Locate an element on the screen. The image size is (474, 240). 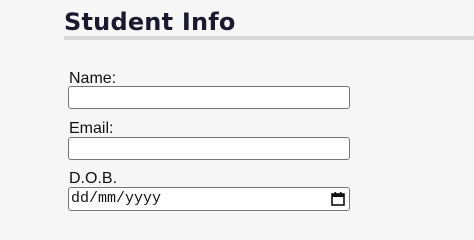
email-field is located at coordinates (209, 148).